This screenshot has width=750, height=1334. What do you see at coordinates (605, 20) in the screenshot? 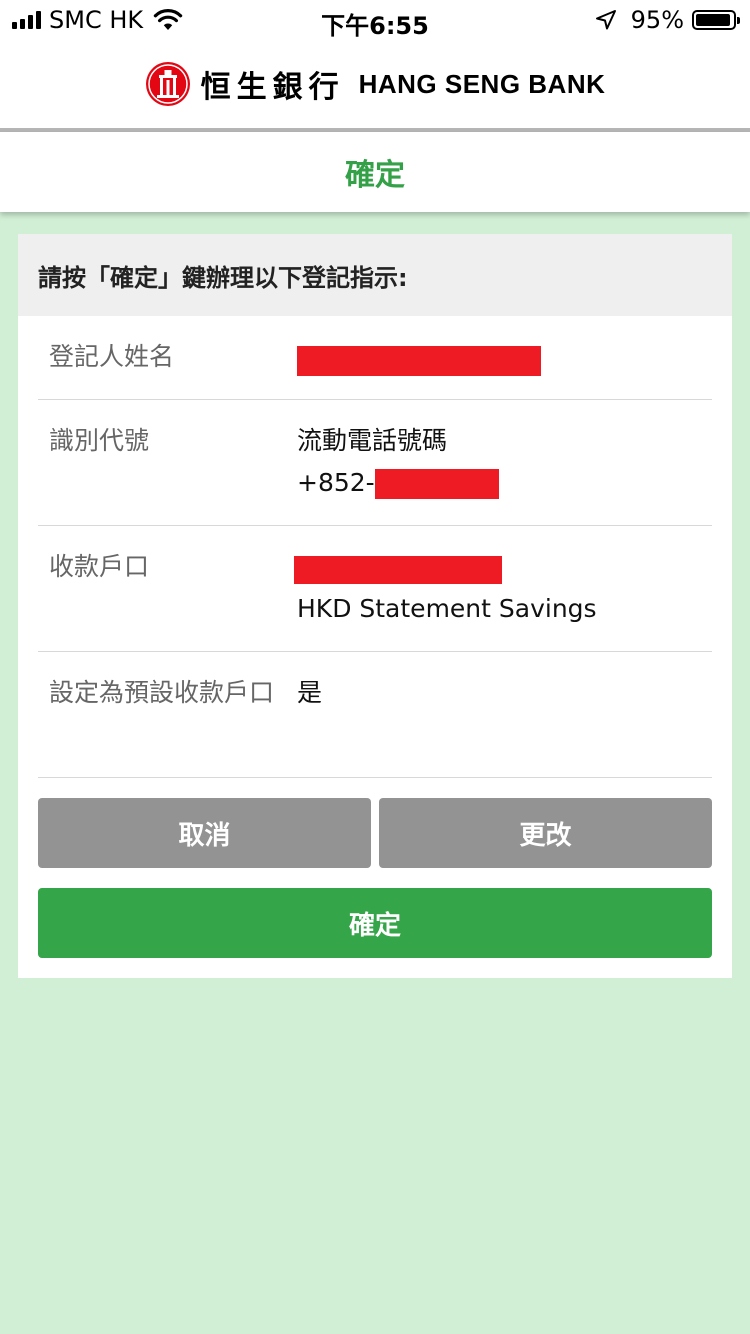
I see `location-arrow-icon` at bounding box center [605, 20].